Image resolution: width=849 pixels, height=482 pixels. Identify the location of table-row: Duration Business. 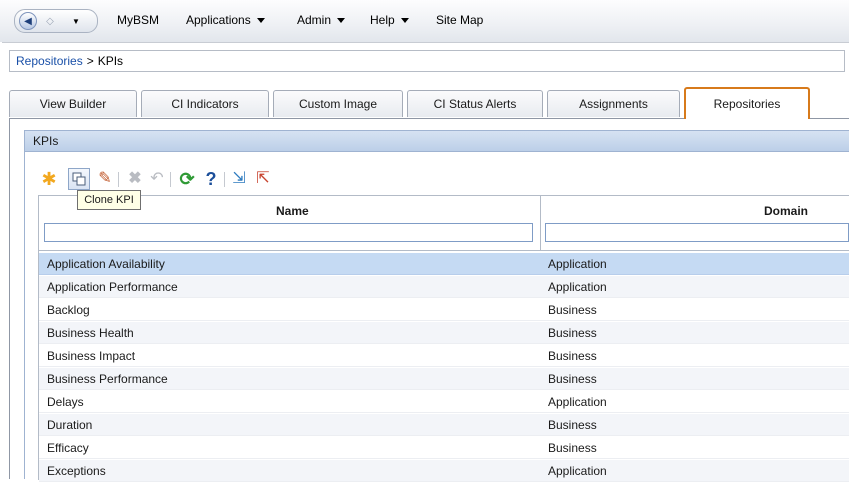
(444, 425).